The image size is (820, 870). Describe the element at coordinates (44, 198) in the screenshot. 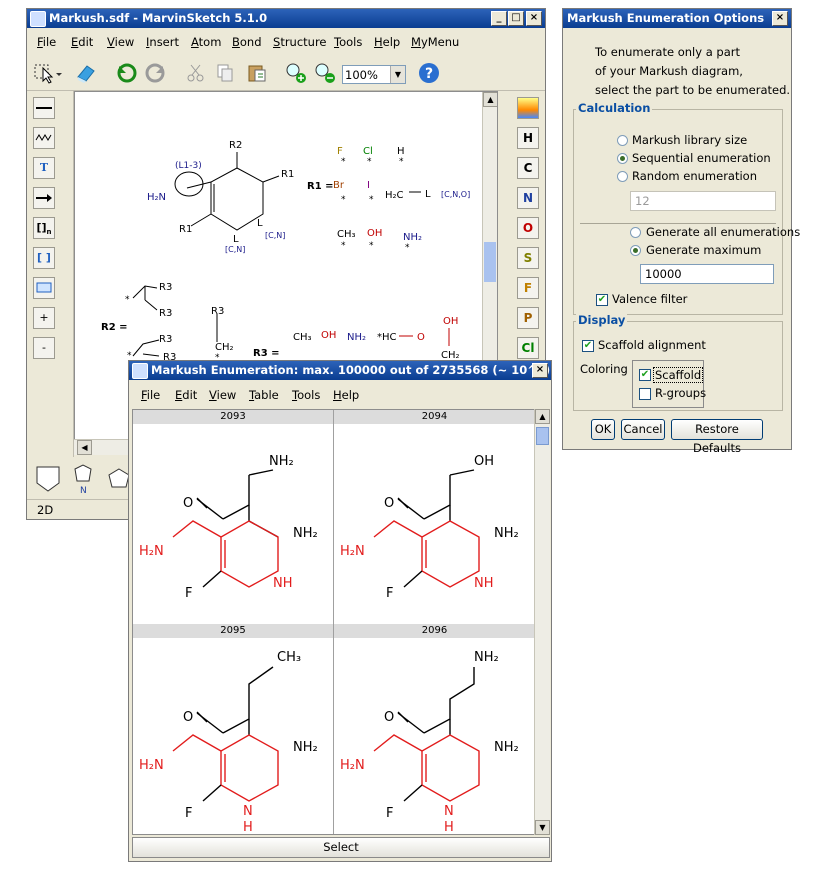

I see `arrow-tool` at that location.